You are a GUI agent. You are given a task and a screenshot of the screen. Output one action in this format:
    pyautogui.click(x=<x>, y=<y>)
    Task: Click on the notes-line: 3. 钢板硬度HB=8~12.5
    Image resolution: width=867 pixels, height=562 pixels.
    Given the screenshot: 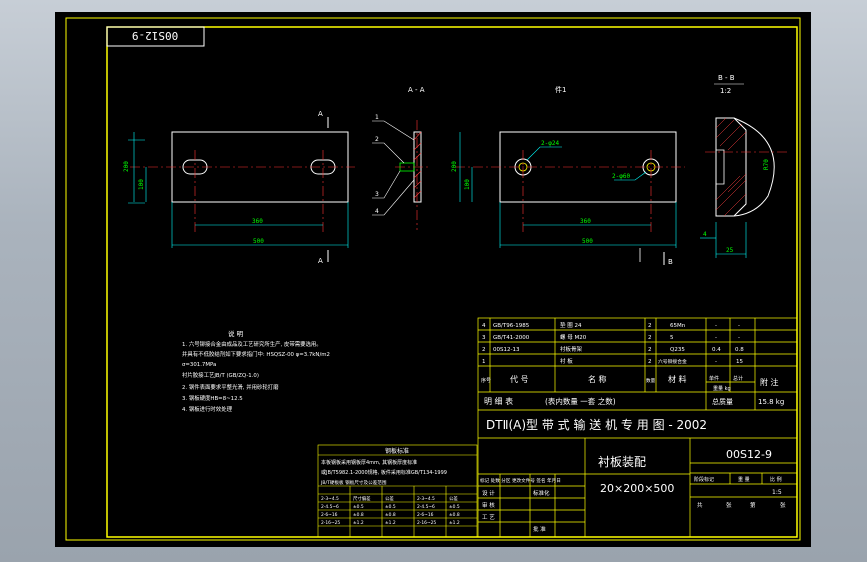 What is the action you would take?
    pyautogui.click(x=212, y=398)
    